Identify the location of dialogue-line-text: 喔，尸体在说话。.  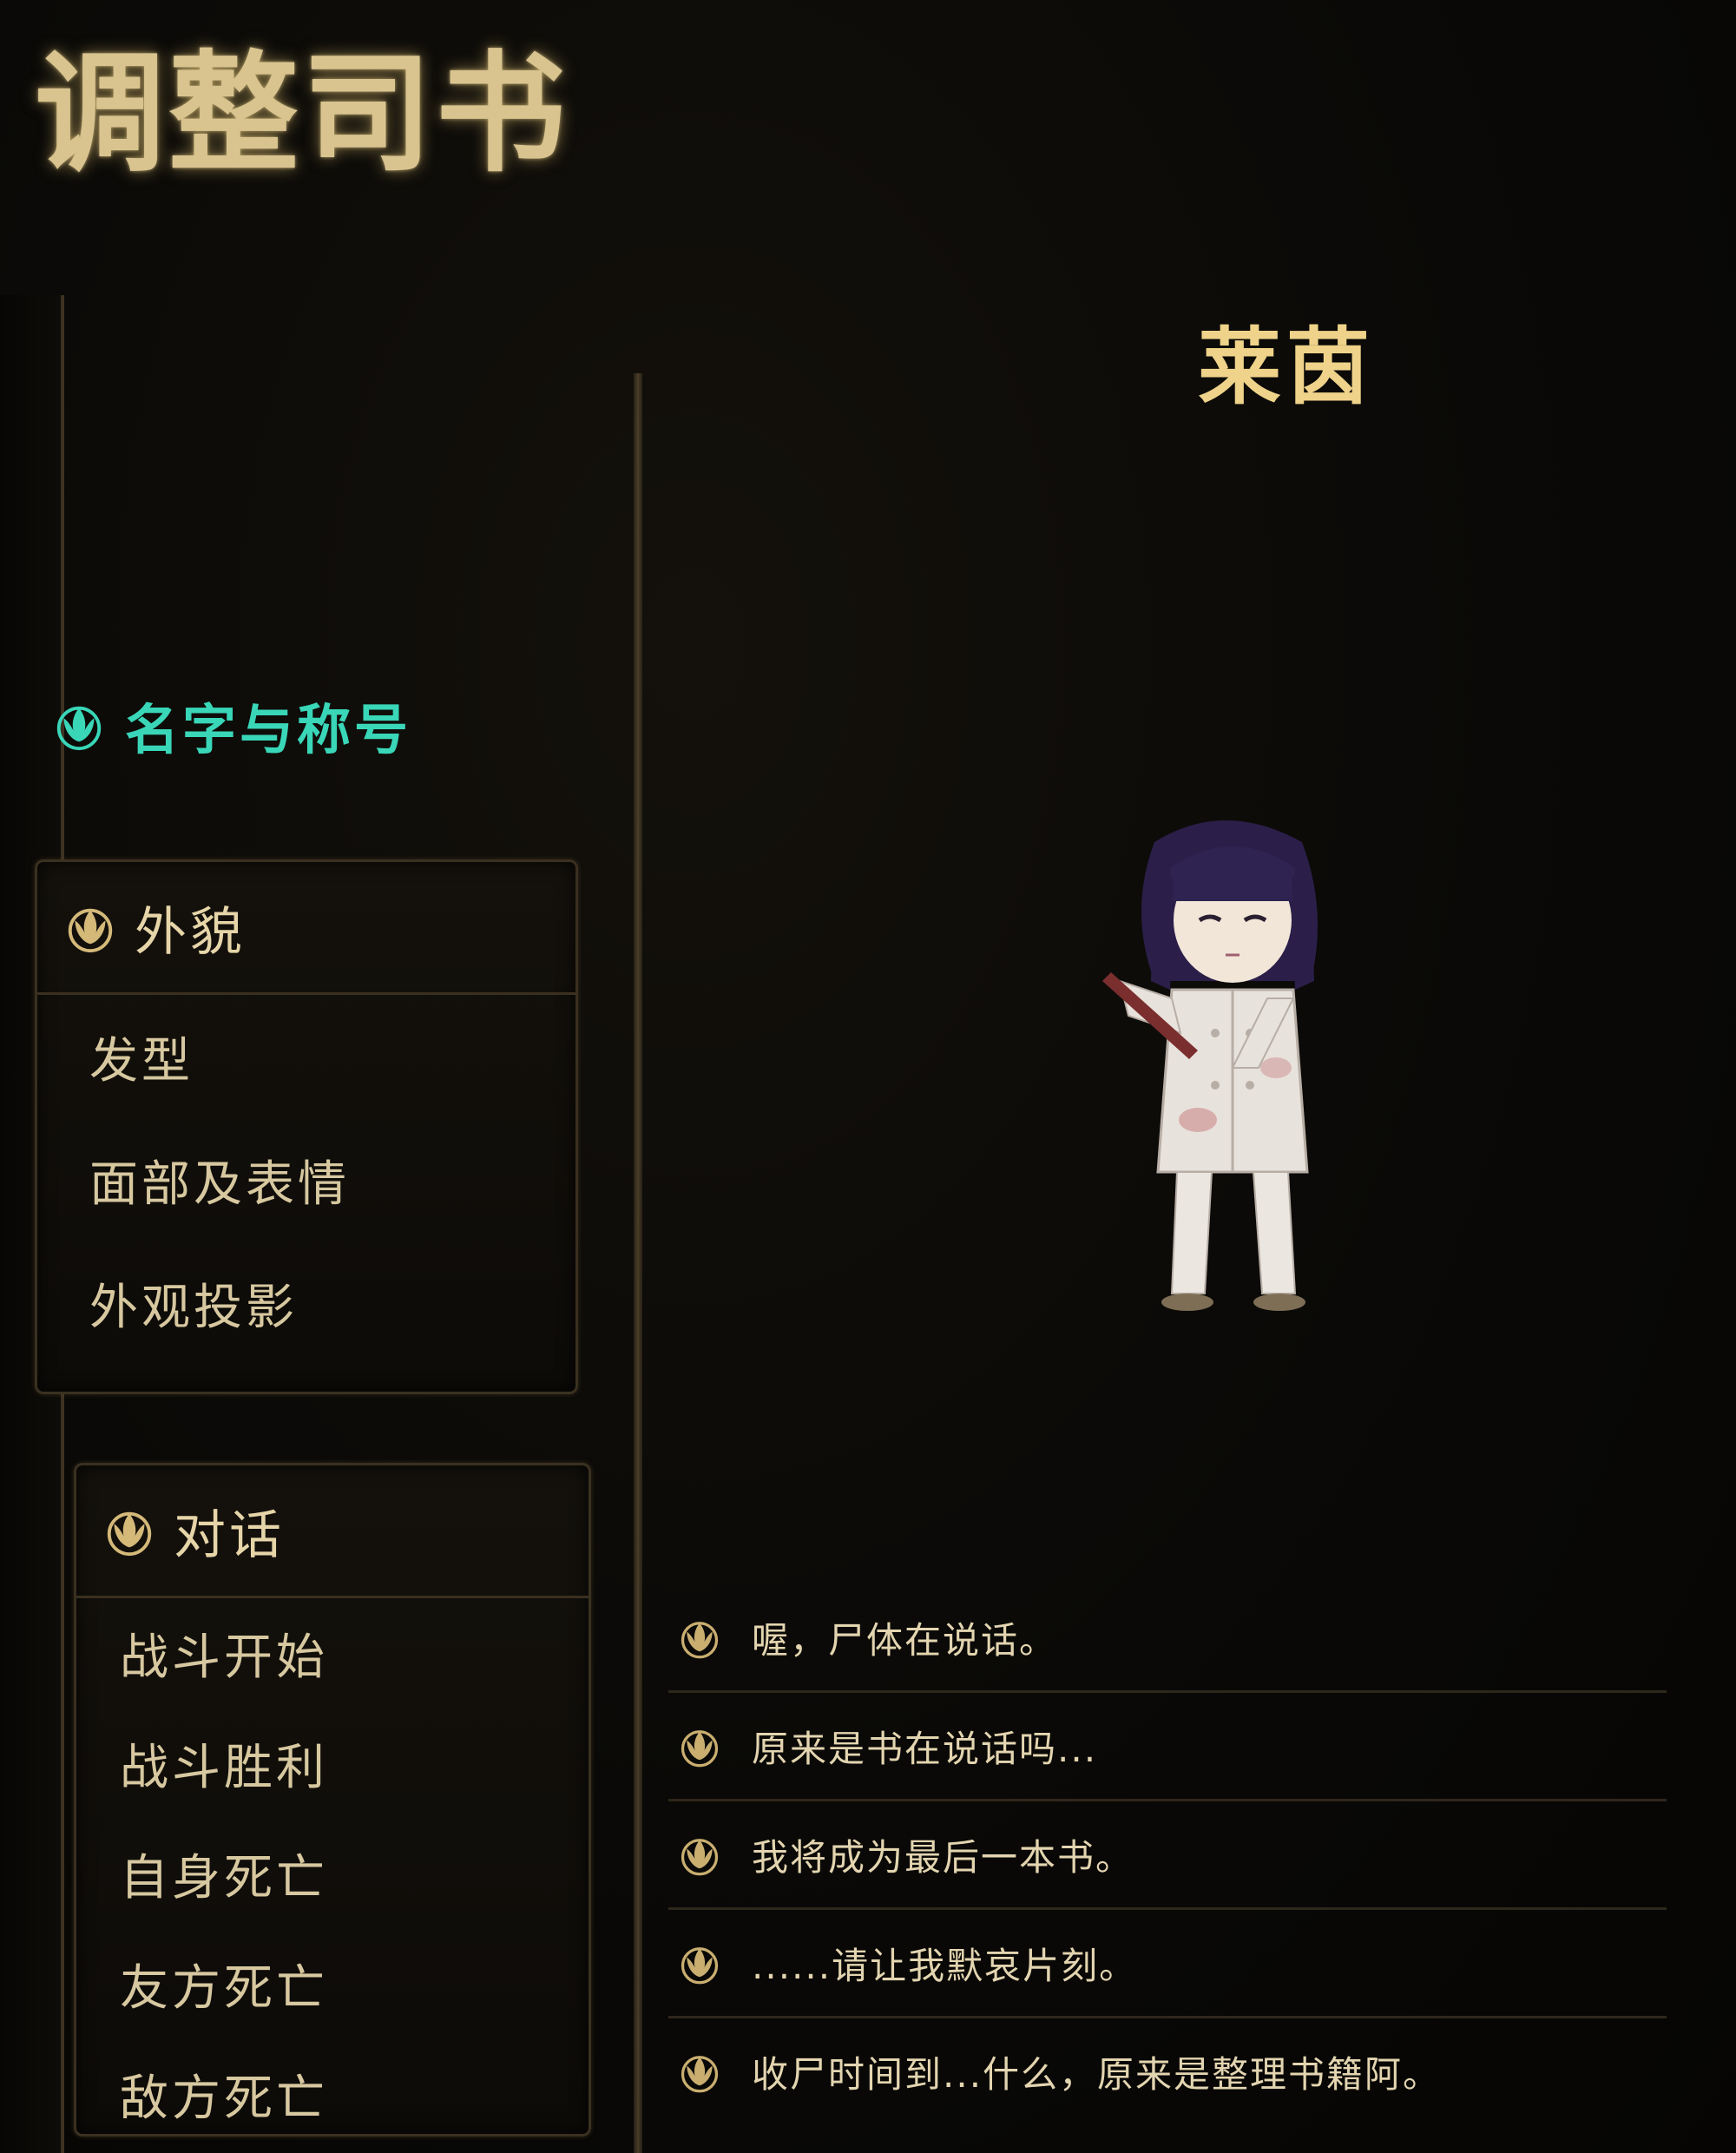
(905, 1640).